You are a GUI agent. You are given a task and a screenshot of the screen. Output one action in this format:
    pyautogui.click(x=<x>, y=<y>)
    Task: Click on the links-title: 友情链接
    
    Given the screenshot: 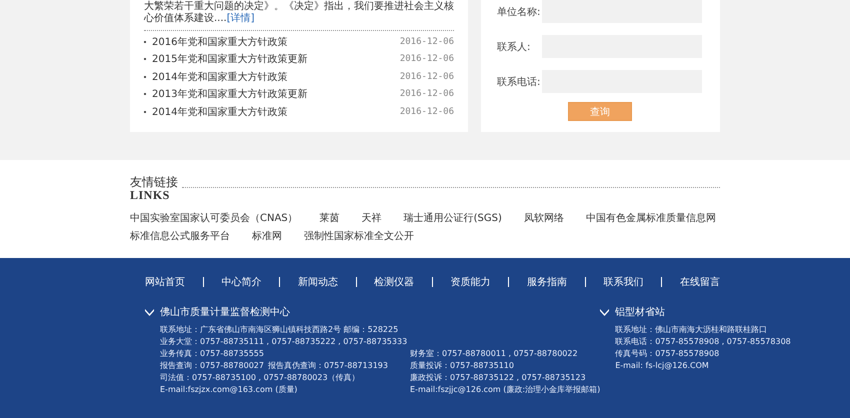 What is the action you would take?
    pyautogui.click(x=154, y=182)
    